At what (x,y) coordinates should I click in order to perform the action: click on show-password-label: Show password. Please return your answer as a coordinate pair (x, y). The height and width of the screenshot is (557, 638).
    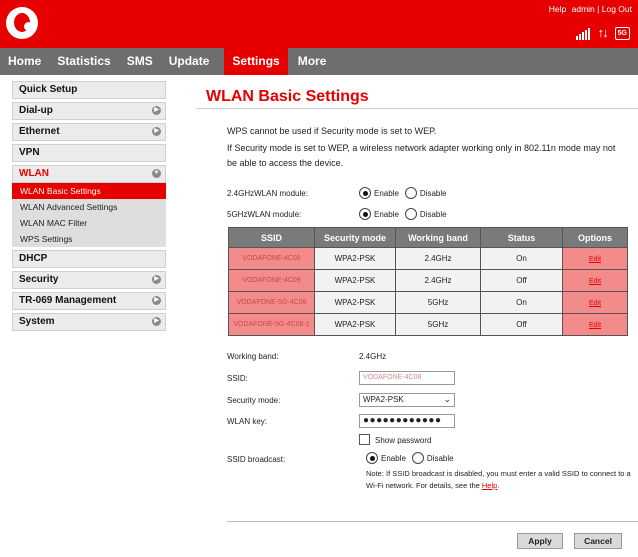
    Looking at the image, I should click on (403, 440).